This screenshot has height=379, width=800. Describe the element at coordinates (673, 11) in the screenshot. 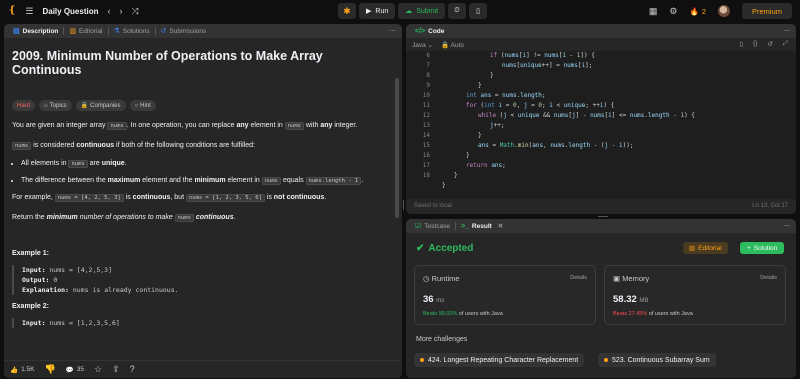

I see `settings-gear-icon: ⚙` at that location.